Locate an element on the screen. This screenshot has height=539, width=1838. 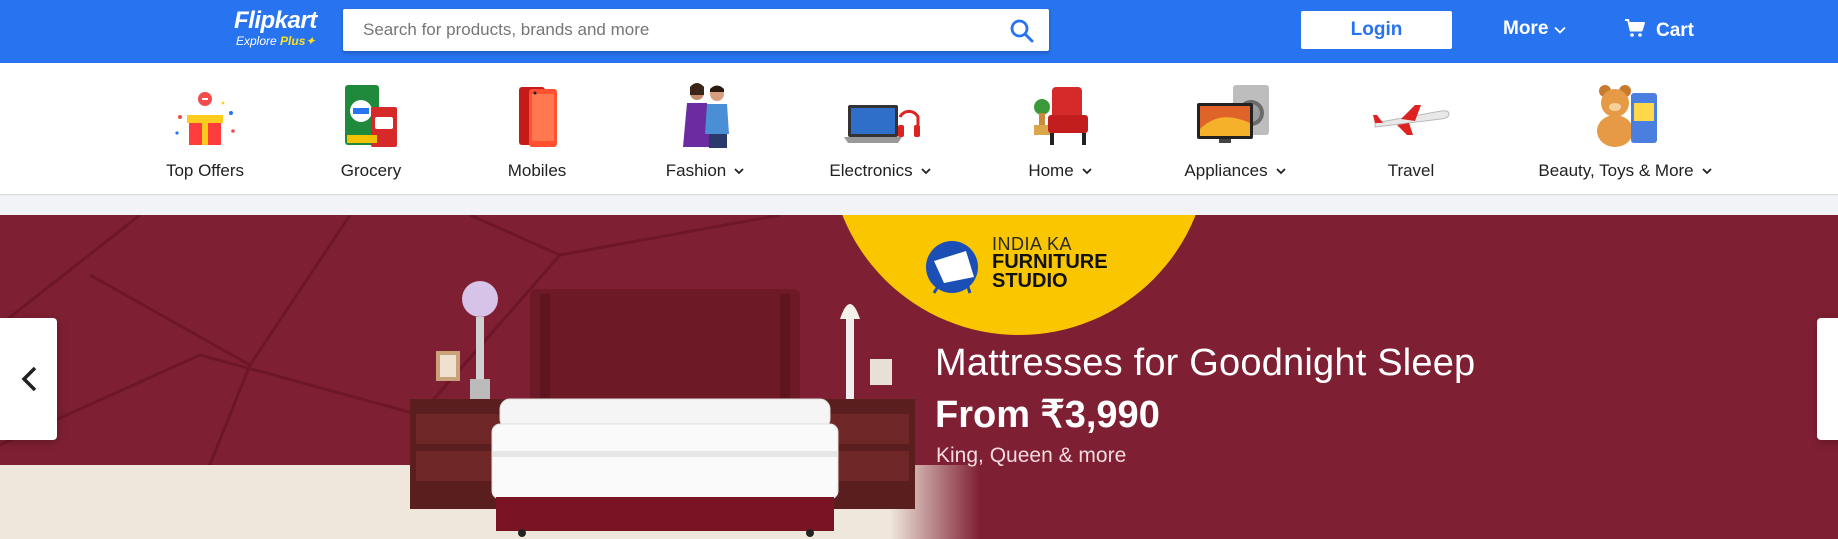
category-top-offers: Top Offers is located at coordinates (205, 128).